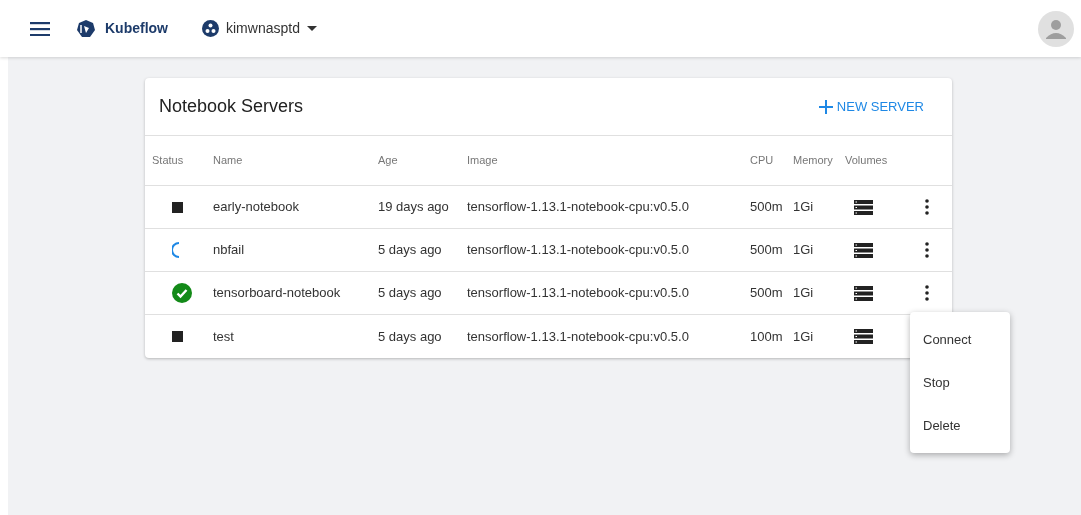 The width and height of the screenshot is (1081, 515). I want to click on namespace-selector: kimwnasptd, so click(259, 28).